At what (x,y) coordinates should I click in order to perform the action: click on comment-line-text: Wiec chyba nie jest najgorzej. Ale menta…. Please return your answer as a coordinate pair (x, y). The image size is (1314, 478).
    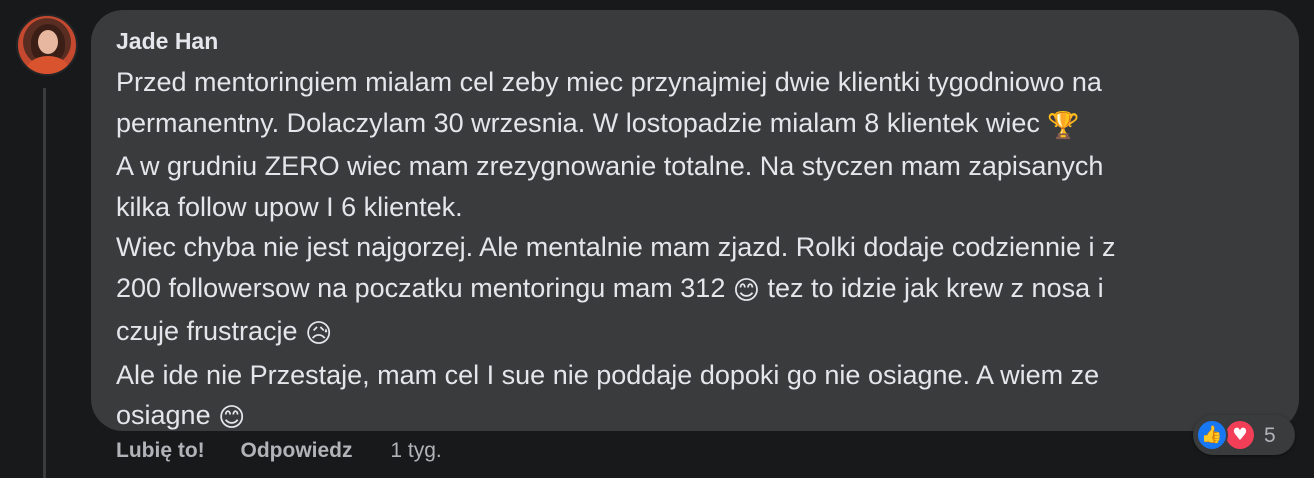
    Looking at the image, I should click on (616, 247).